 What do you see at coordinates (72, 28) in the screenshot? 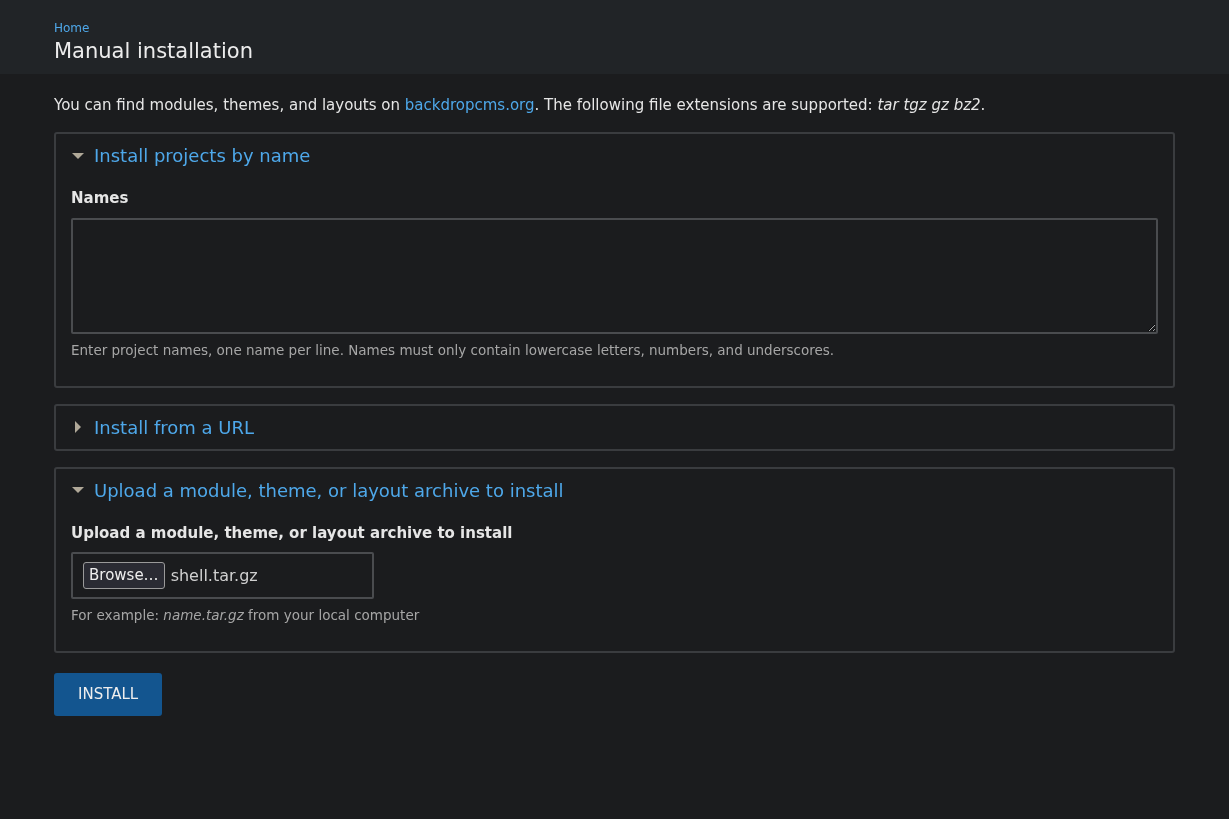
I see `breadcrumb-link: Home` at bounding box center [72, 28].